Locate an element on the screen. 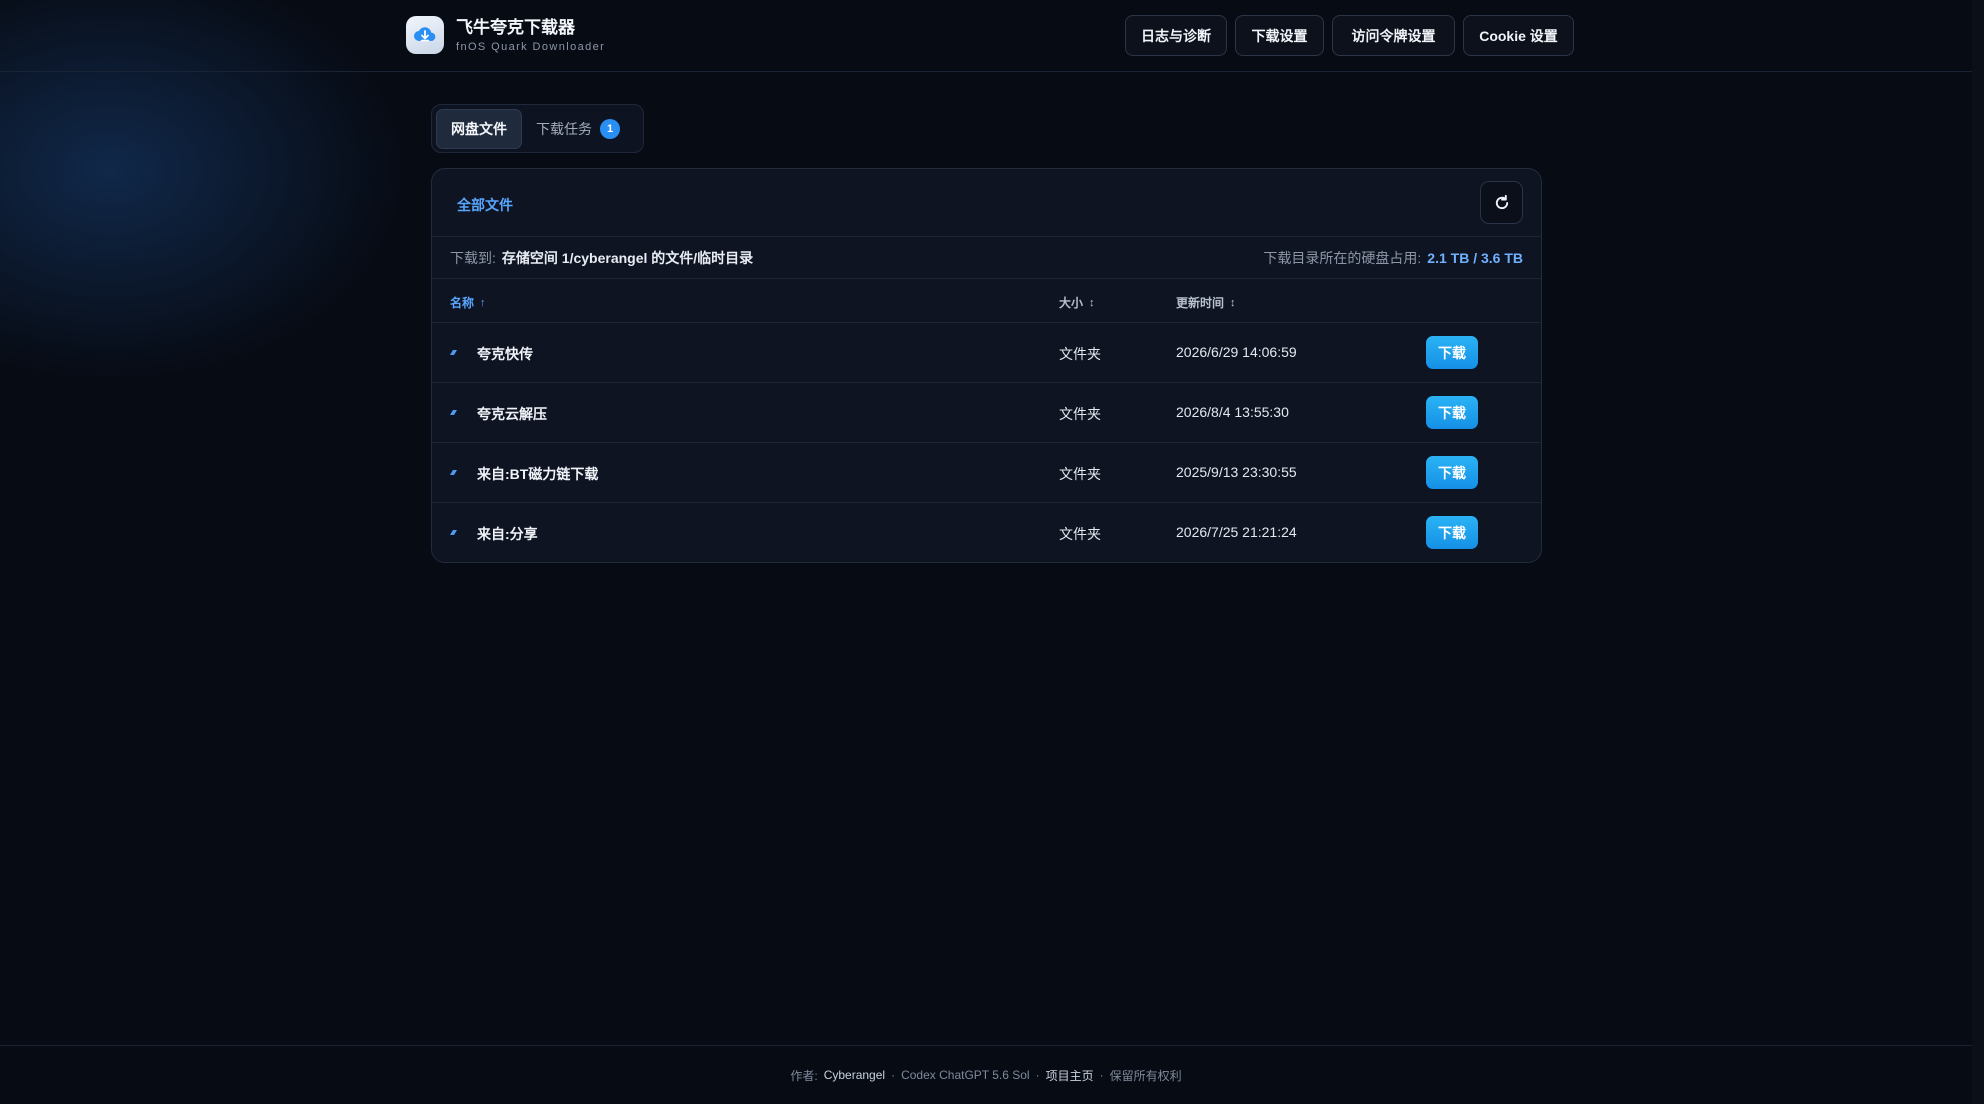  file-name: 夸克云解压 is located at coordinates (512, 414).